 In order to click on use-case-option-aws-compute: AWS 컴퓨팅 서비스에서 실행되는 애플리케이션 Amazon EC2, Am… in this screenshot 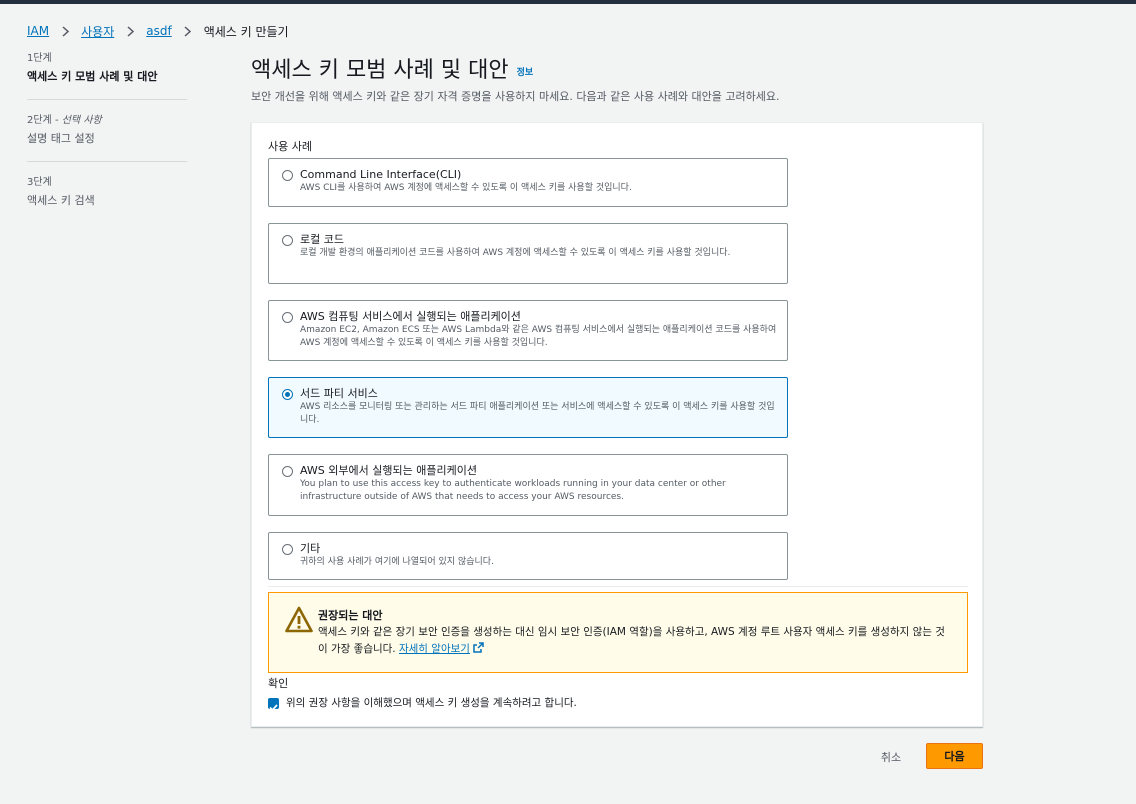, I will do `click(528, 330)`.